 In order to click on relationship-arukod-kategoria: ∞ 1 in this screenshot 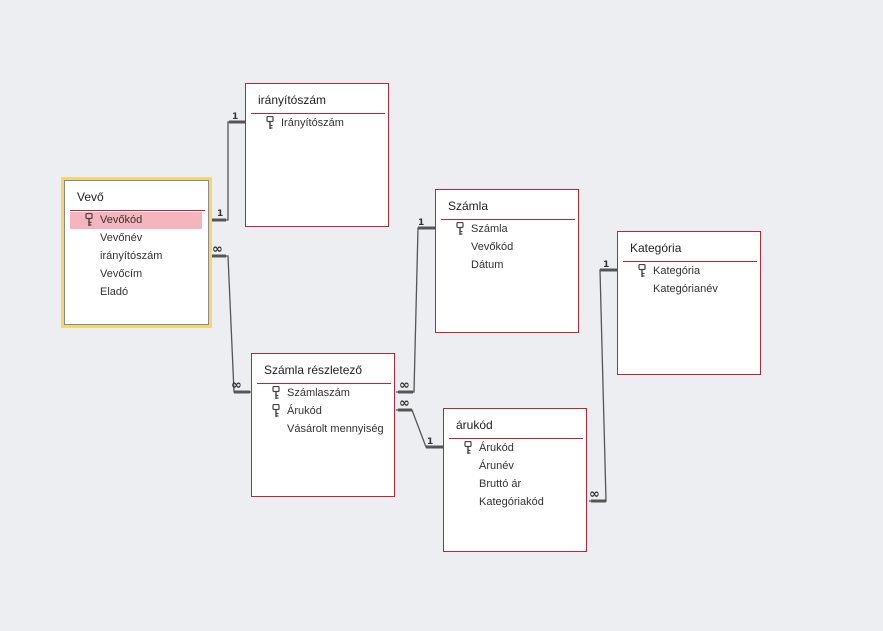, I will do `click(603, 381)`.